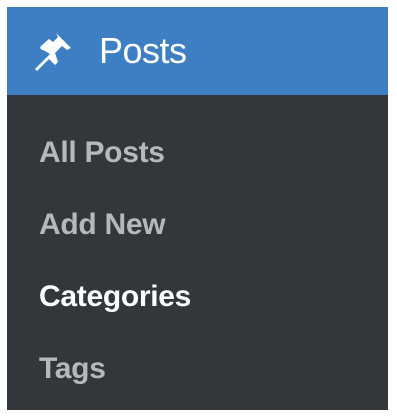 This screenshot has height=417, width=397. What do you see at coordinates (53, 51) in the screenshot?
I see `pushpin-icon` at bounding box center [53, 51].